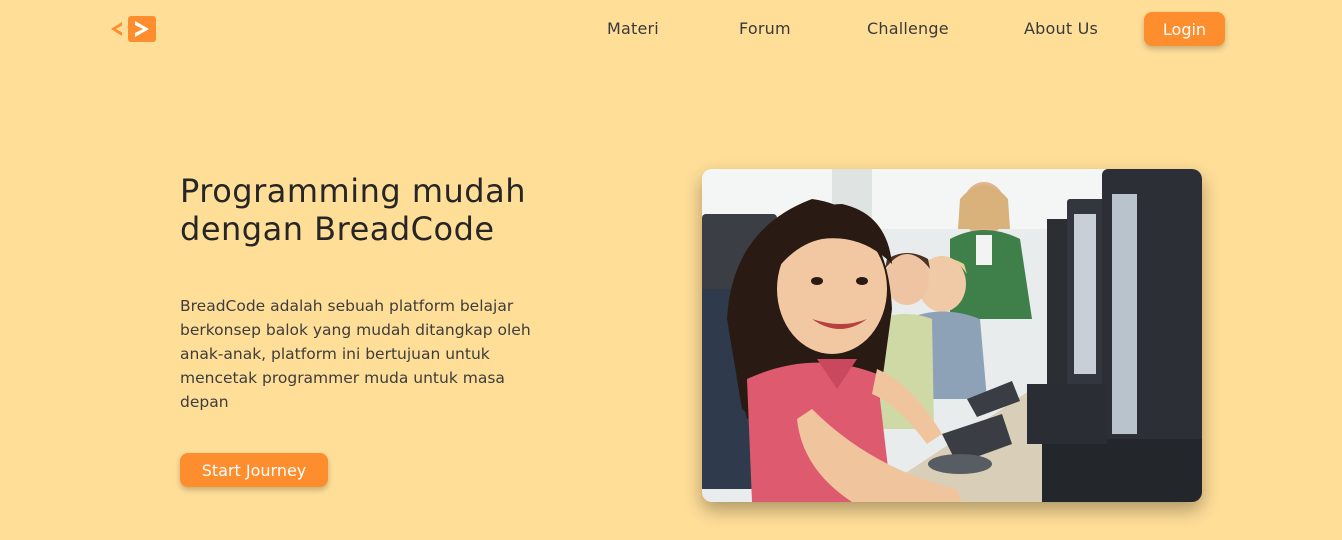 This screenshot has height=540, width=1342. What do you see at coordinates (671, 29) in the screenshot?
I see `site-header: Materi Forum Challenge About Us Login` at bounding box center [671, 29].